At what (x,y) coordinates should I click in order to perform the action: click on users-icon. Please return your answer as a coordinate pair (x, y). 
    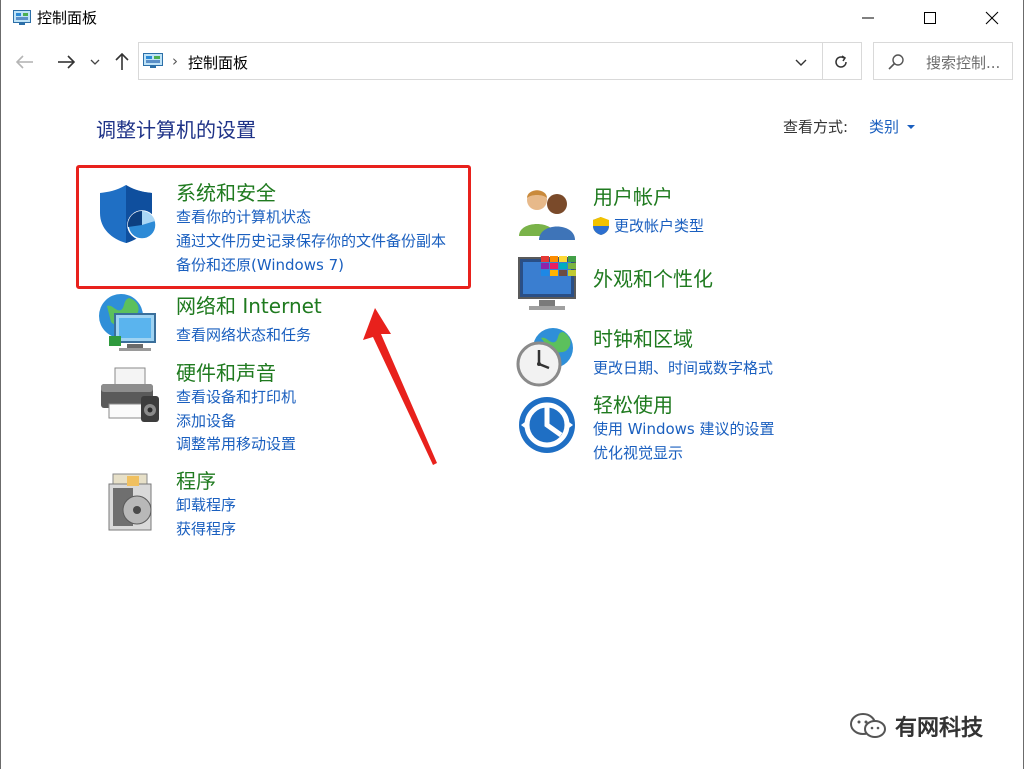
    Looking at the image, I should click on (547, 213).